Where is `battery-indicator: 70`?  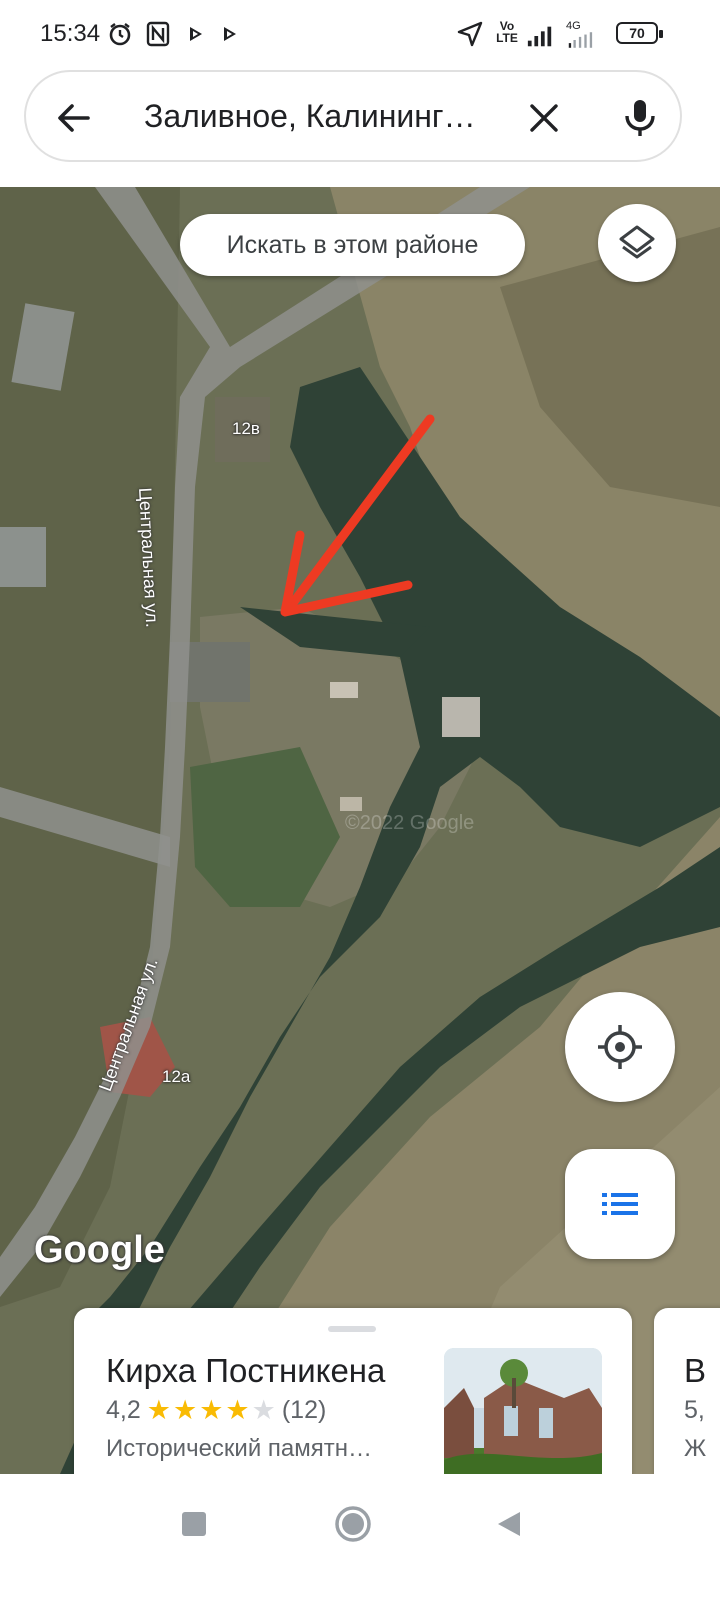
battery-indicator: 70 is located at coordinates (639, 33).